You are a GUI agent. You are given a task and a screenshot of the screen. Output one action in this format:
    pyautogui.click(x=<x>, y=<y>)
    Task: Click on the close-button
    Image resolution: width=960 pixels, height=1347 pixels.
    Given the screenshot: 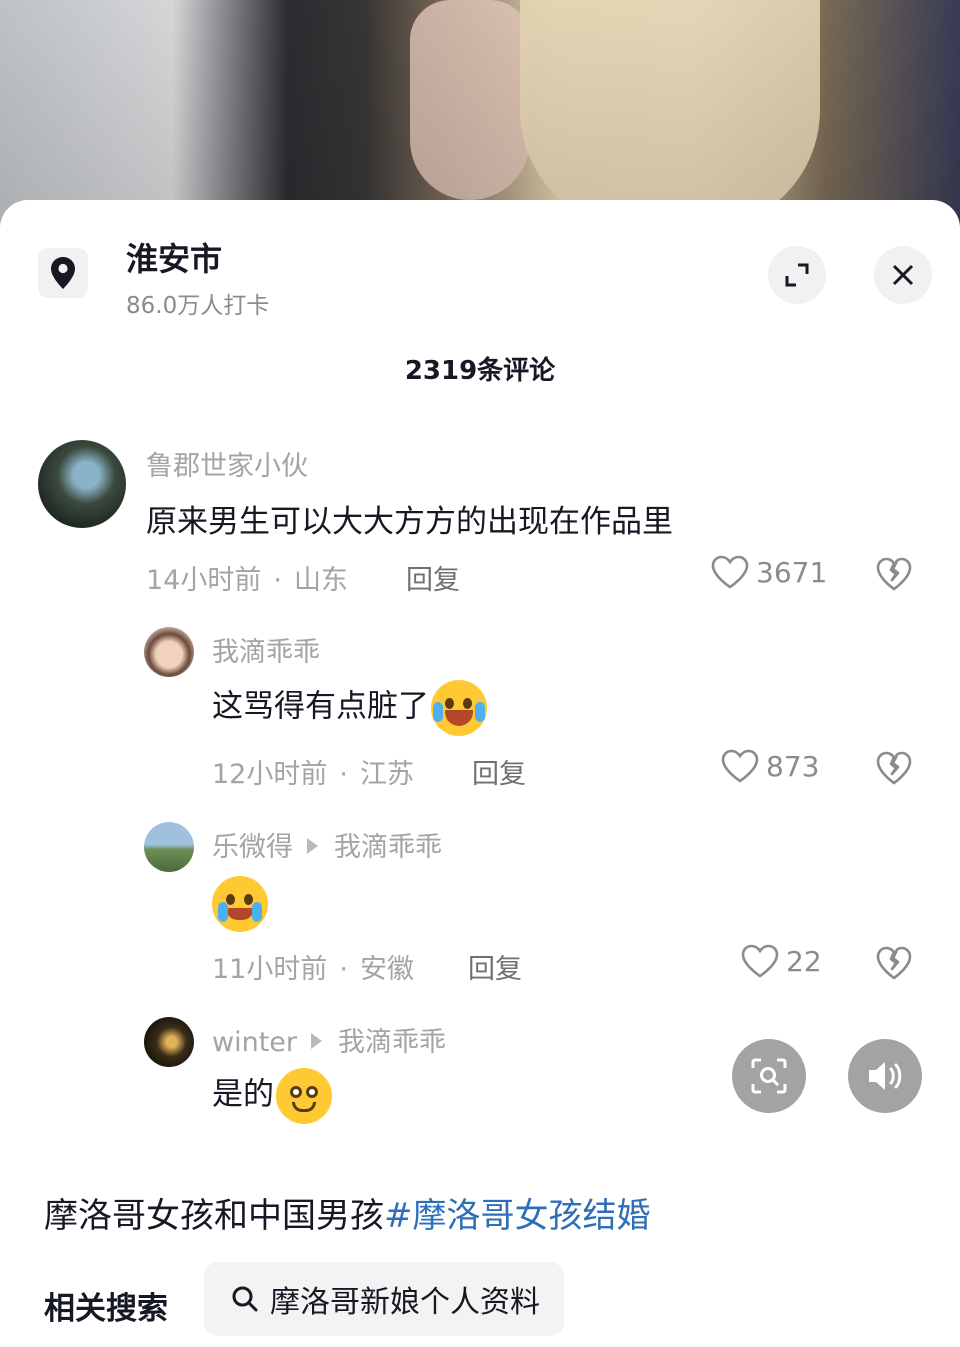 What is the action you would take?
    pyautogui.click(x=903, y=275)
    